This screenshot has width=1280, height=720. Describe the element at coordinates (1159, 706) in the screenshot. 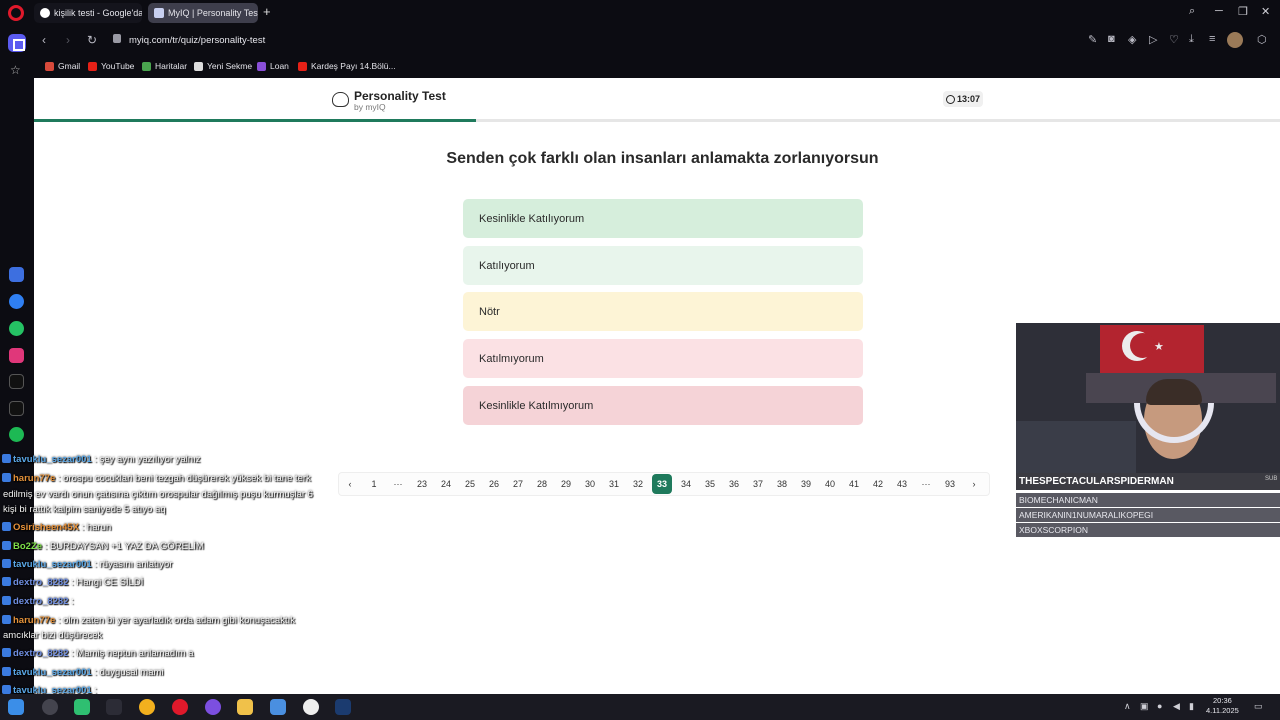

I see `mic-icon: ●` at that location.